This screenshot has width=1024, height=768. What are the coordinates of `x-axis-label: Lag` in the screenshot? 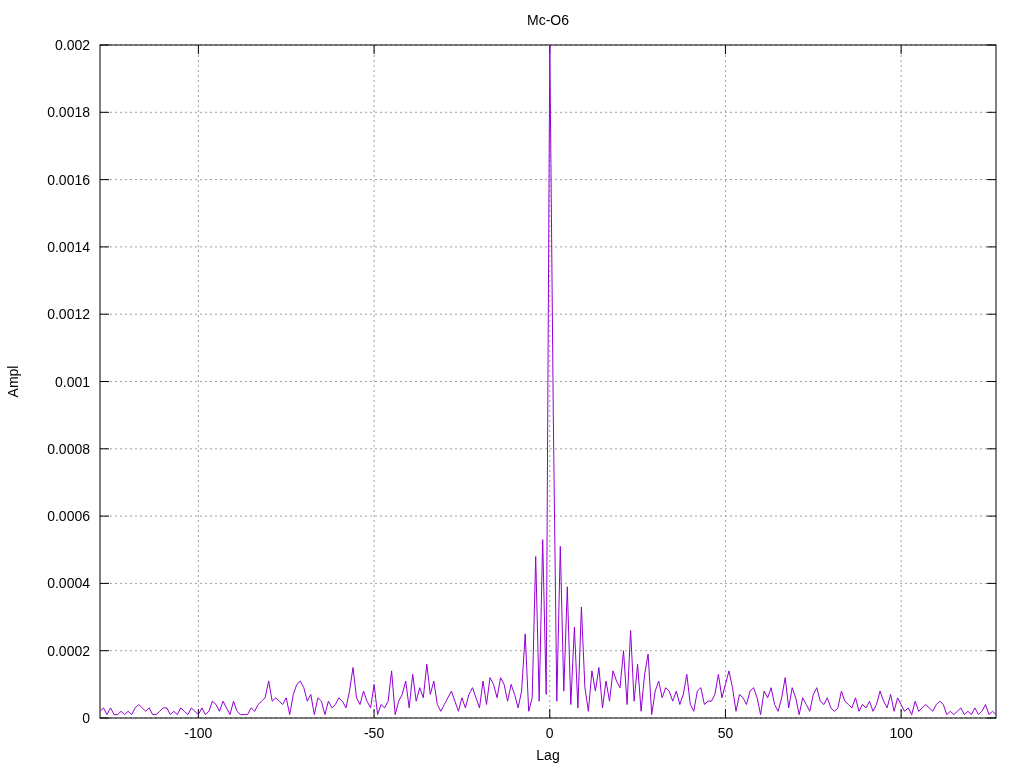 It's located at (548, 755).